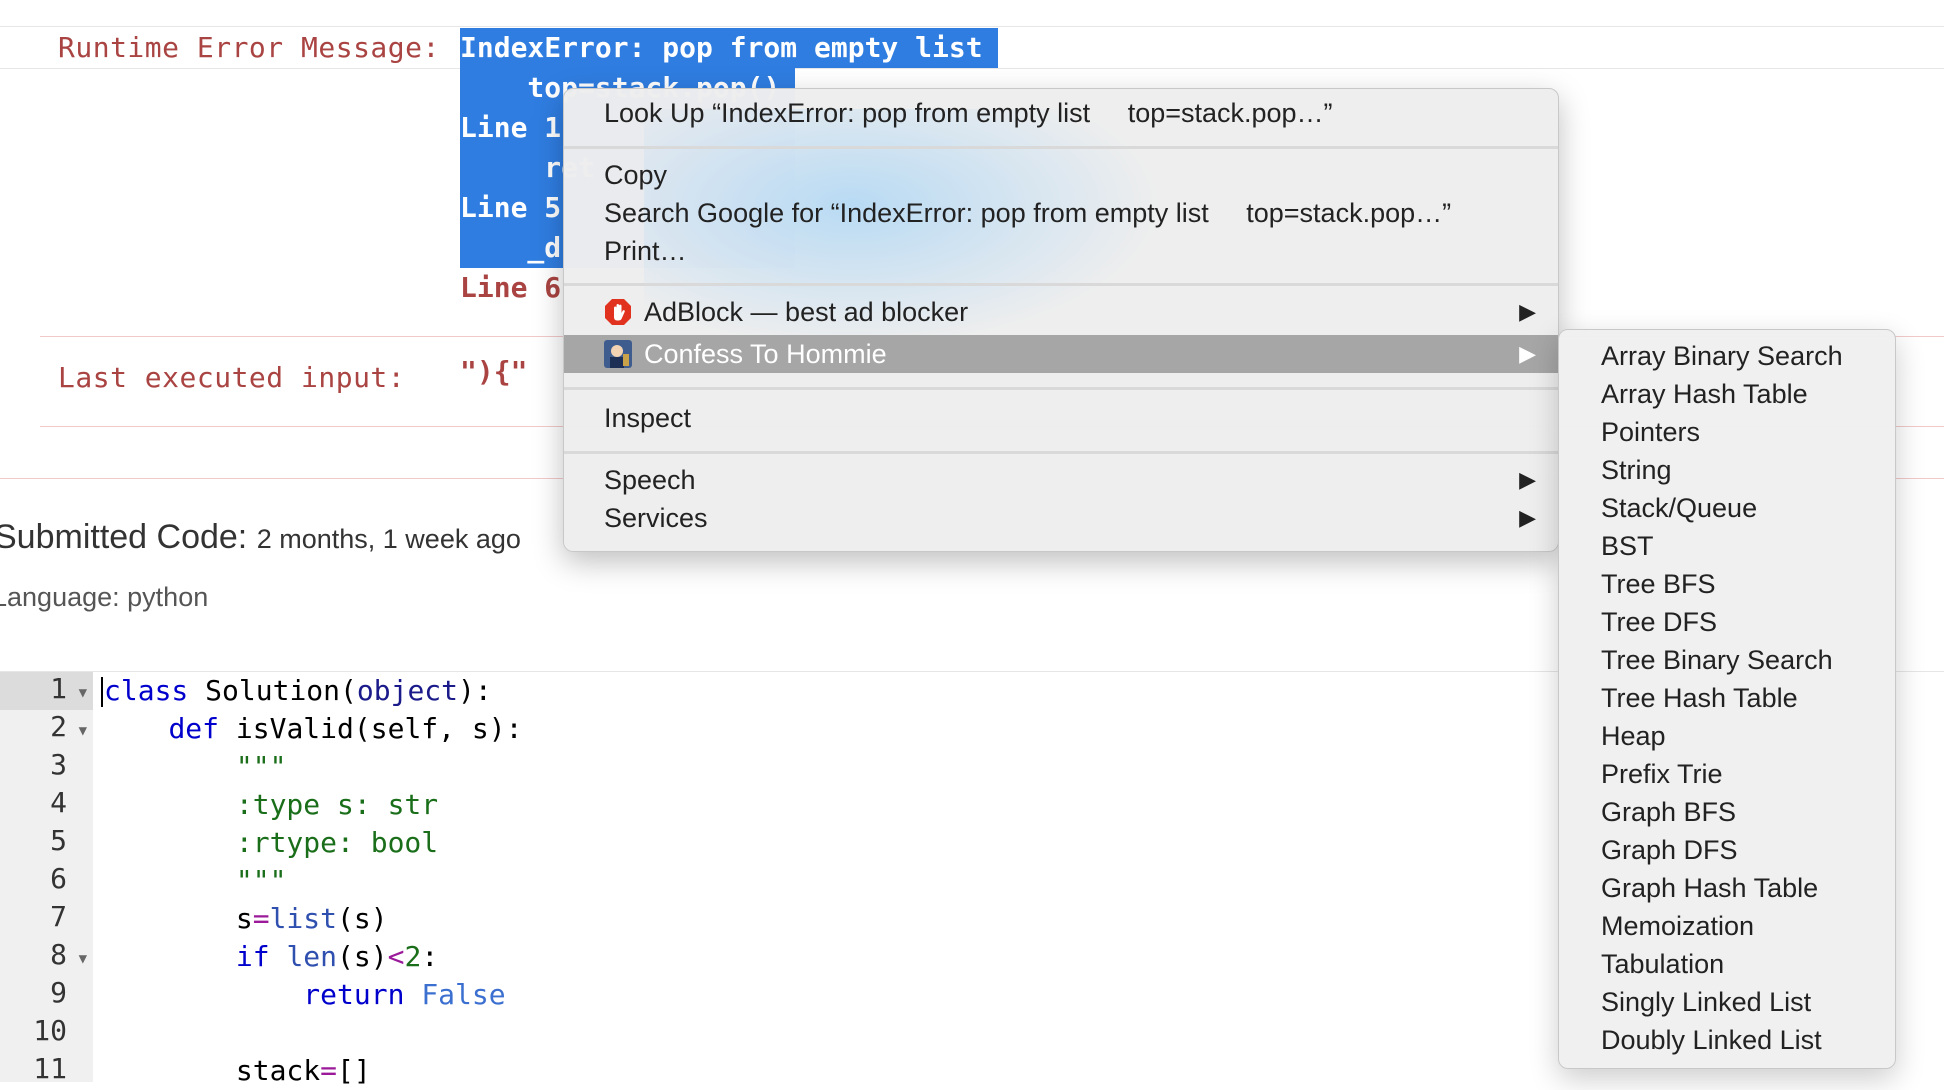  Describe the element at coordinates (58, 954) in the screenshot. I see `line-number-text: 8` at that location.